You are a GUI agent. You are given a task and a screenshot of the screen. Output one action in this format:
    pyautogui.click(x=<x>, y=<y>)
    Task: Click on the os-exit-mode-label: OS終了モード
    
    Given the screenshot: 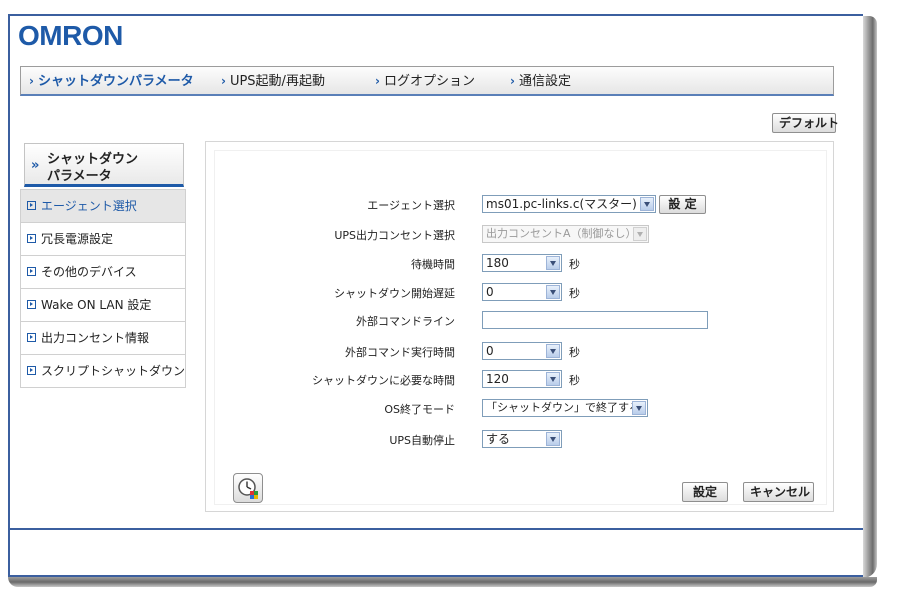 What is the action you would take?
    pyautogui.click(x=419, y=409)
    